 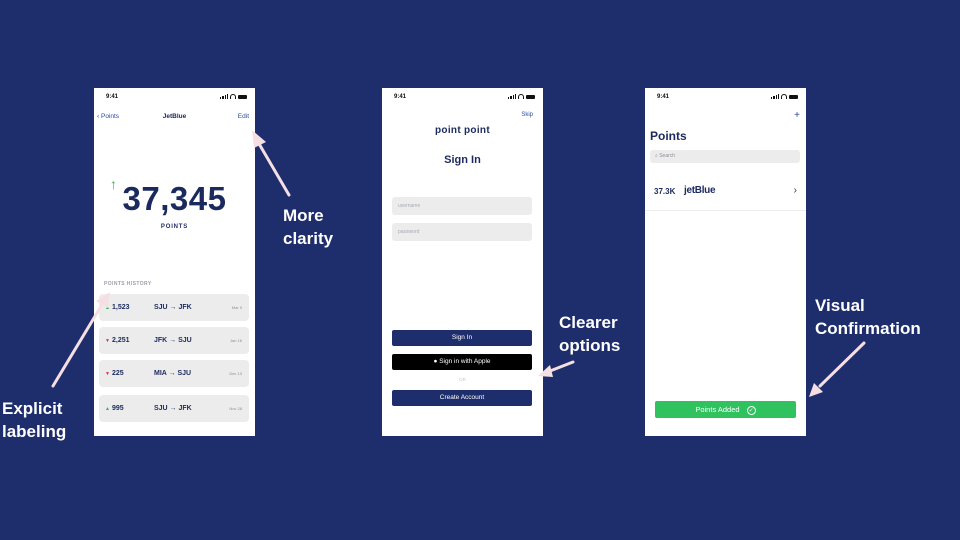 I want to click on arrow-more-clarity-head, so click(x=259, y=139).